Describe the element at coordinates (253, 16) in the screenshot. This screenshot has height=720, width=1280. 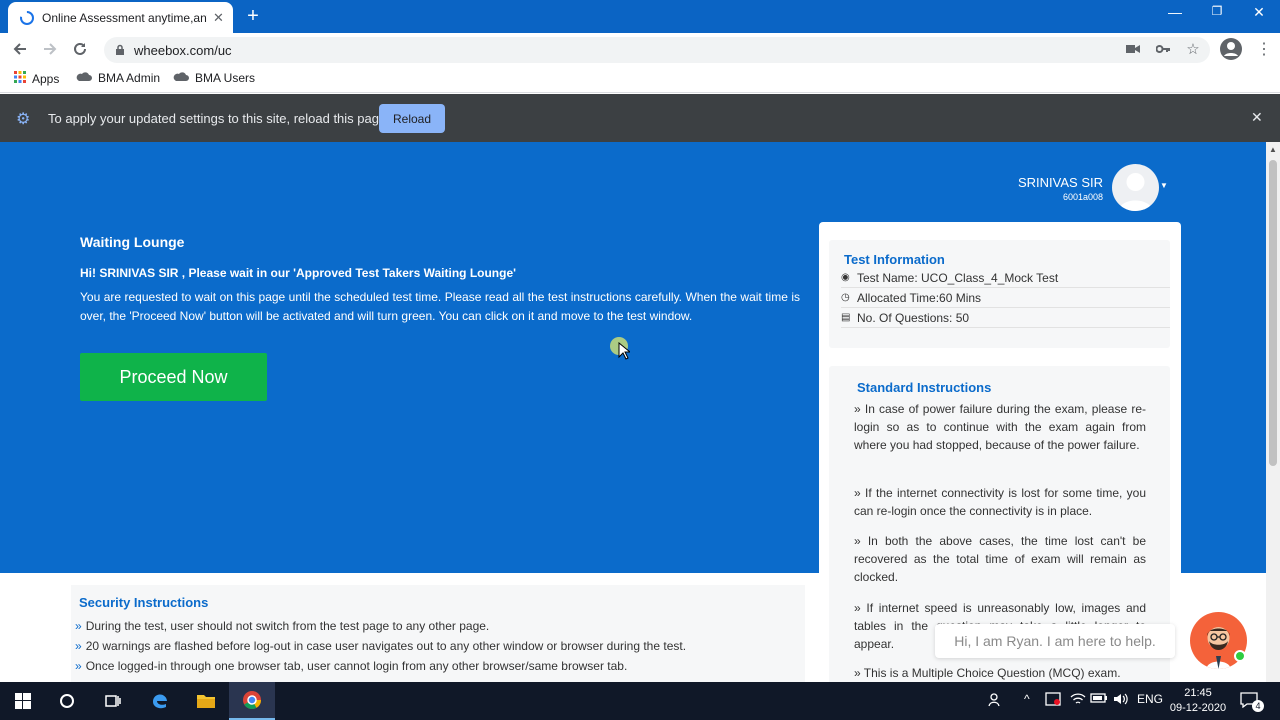
I see `new-tab-button: +` at that location.